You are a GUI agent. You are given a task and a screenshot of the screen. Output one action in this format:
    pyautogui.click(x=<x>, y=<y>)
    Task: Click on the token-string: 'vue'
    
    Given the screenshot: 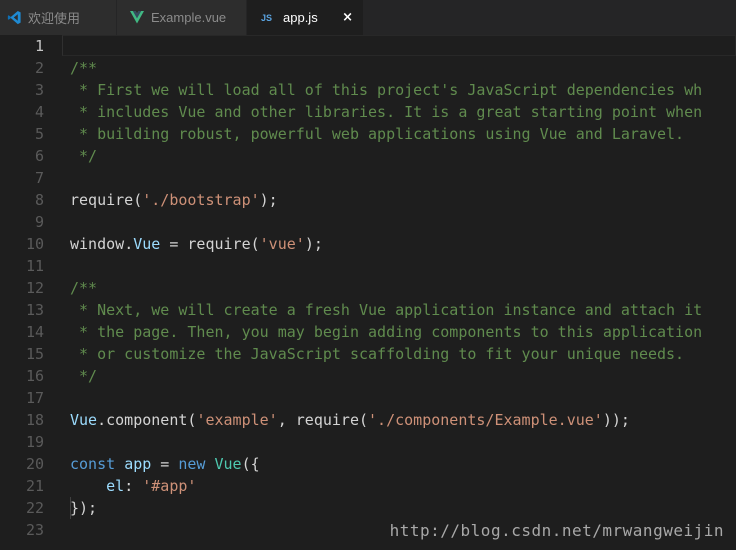 What is the action you would take?
    pyautogui.click(x=282, y=244)
    